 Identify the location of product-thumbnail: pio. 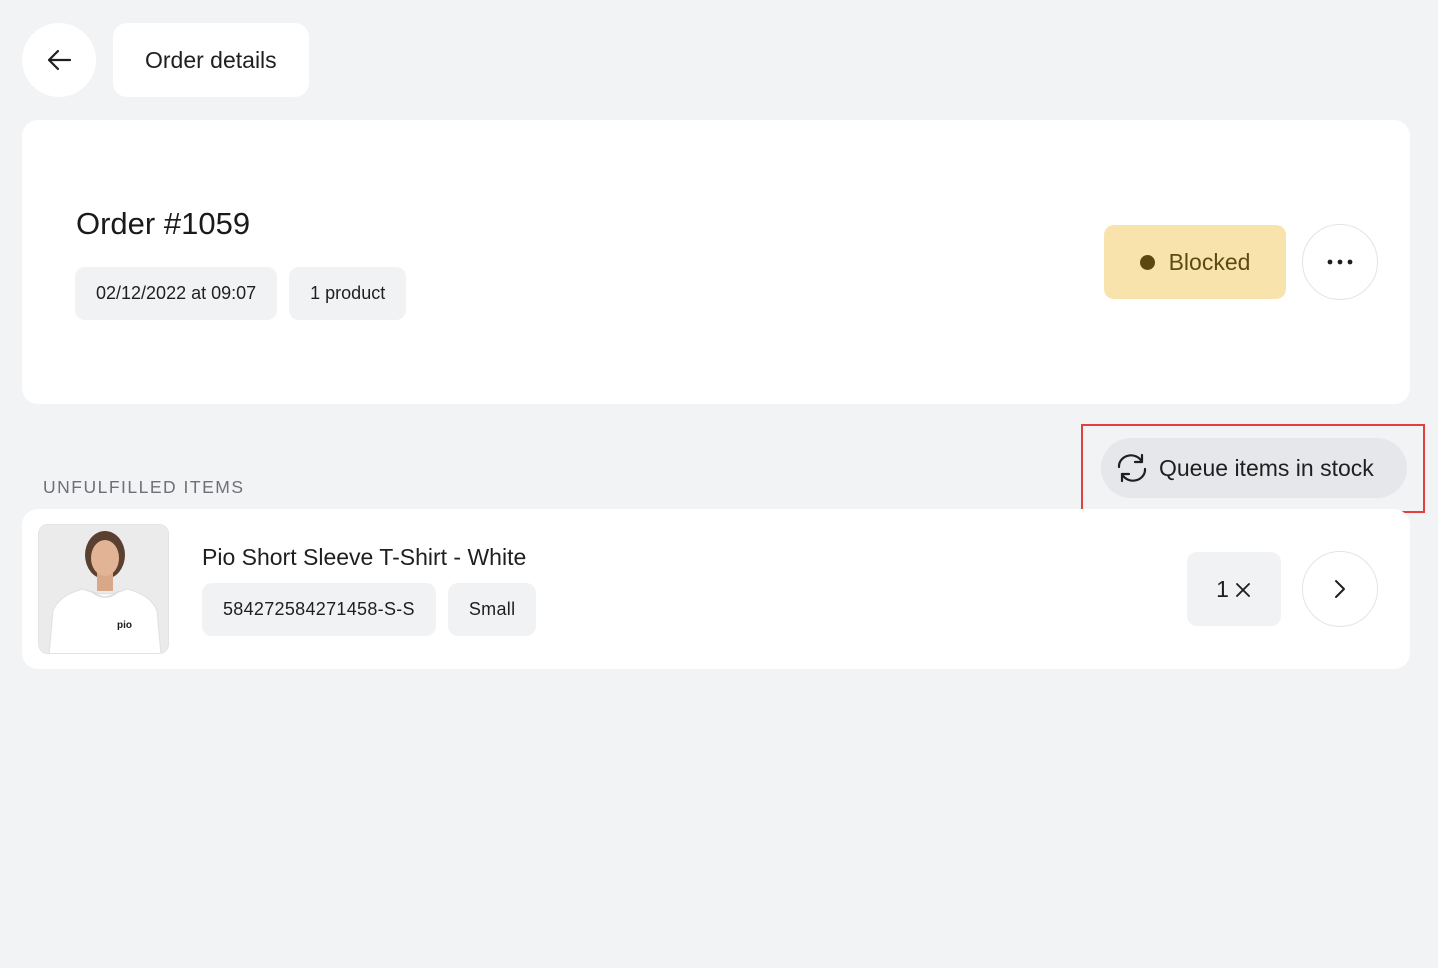
(103, 589).